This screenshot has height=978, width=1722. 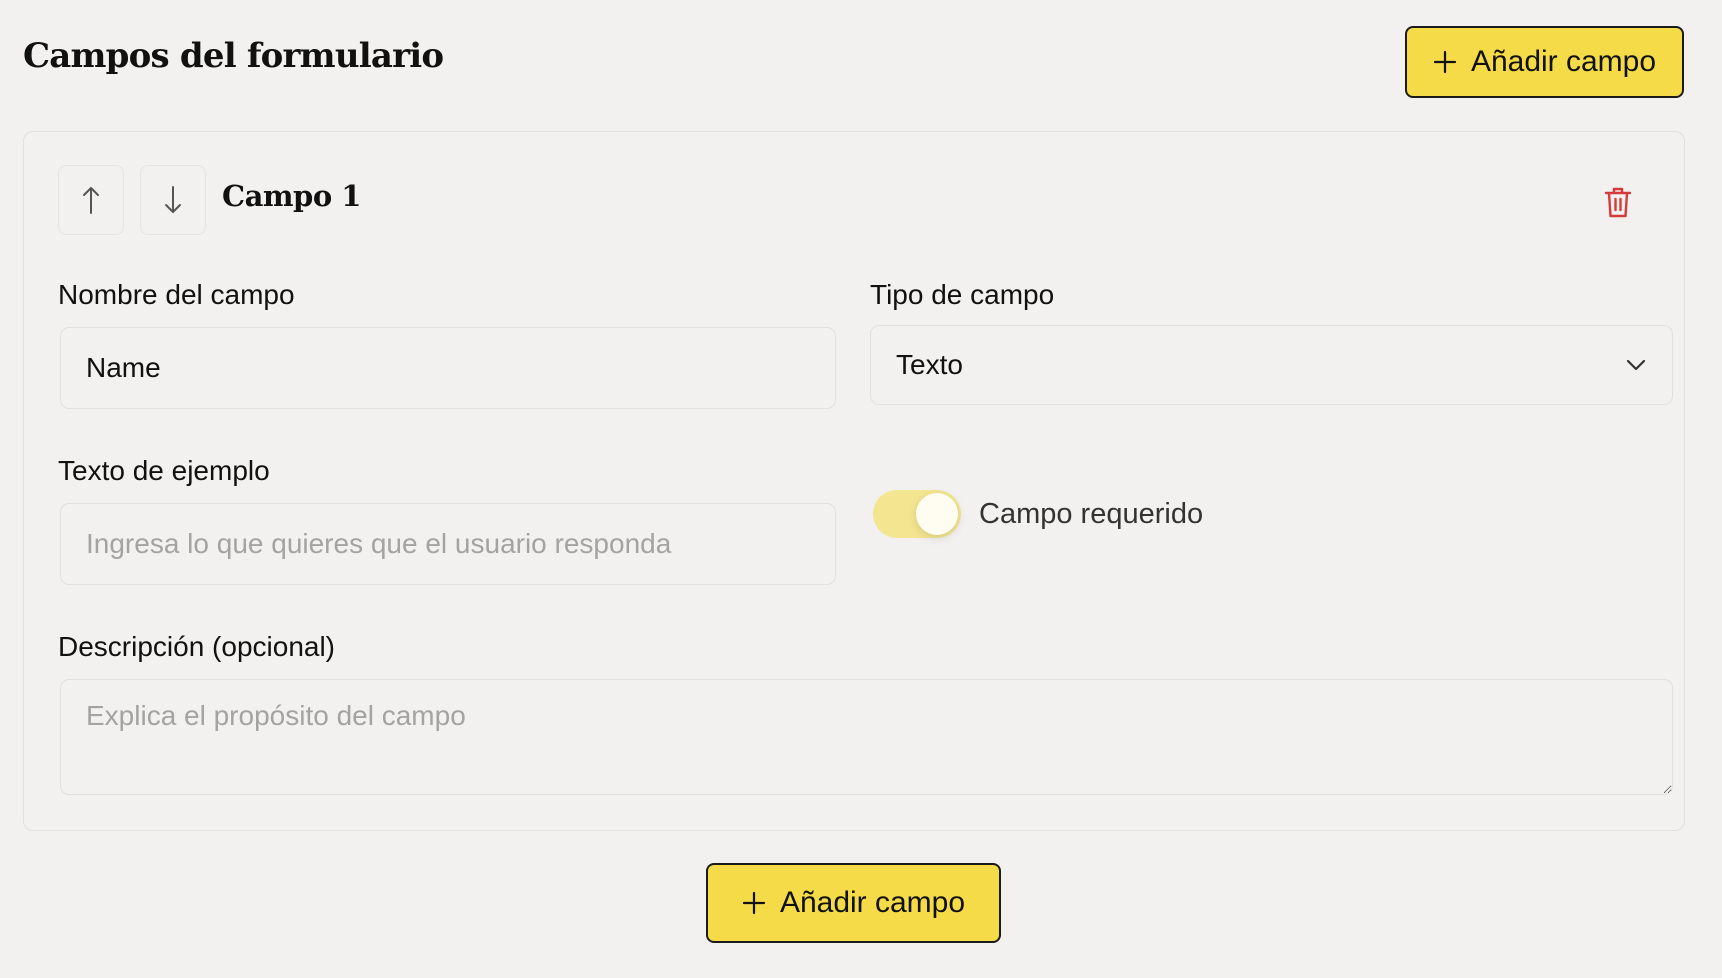 I want to click on move-up-button, so click(x=91, y=200).